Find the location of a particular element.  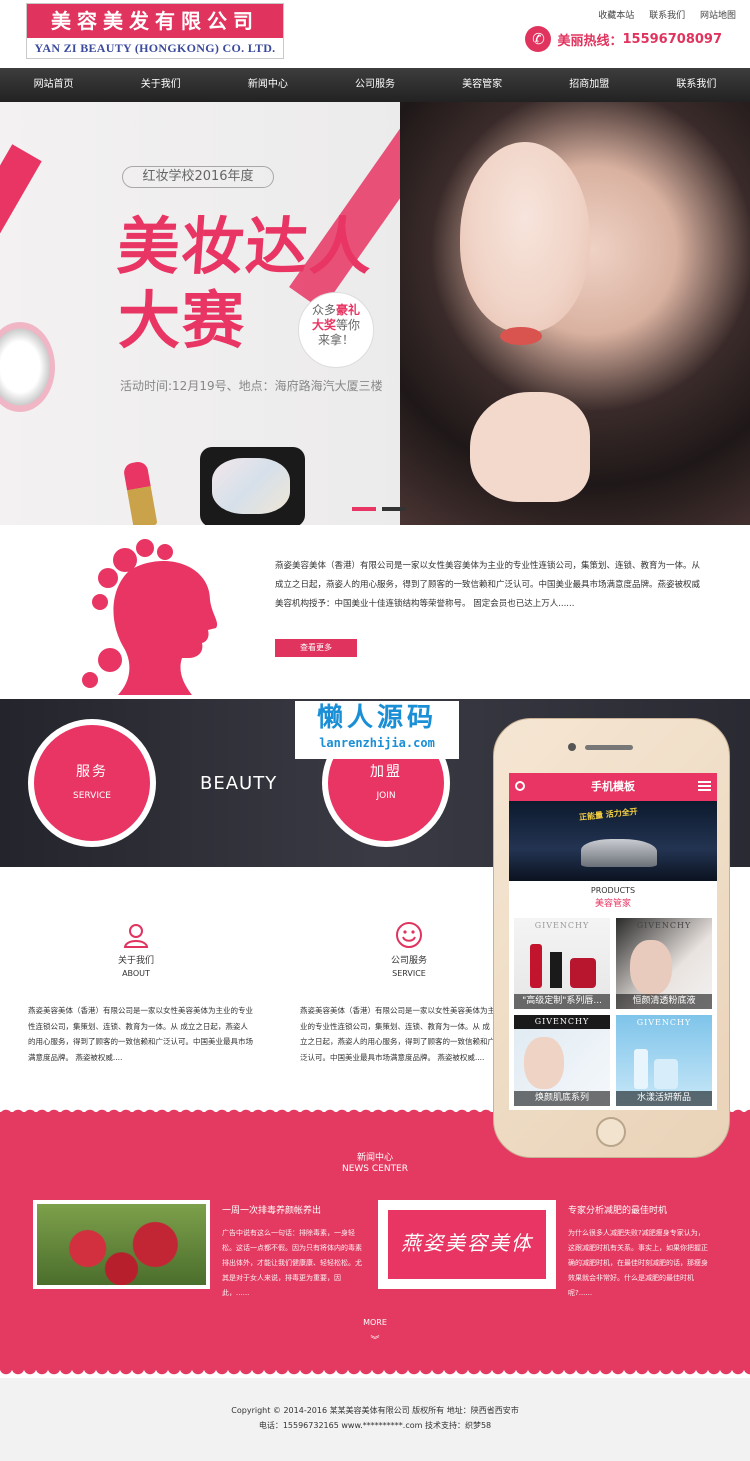

banner-tag: 红妆学校2016年度 is located at coordinates (198, 177).